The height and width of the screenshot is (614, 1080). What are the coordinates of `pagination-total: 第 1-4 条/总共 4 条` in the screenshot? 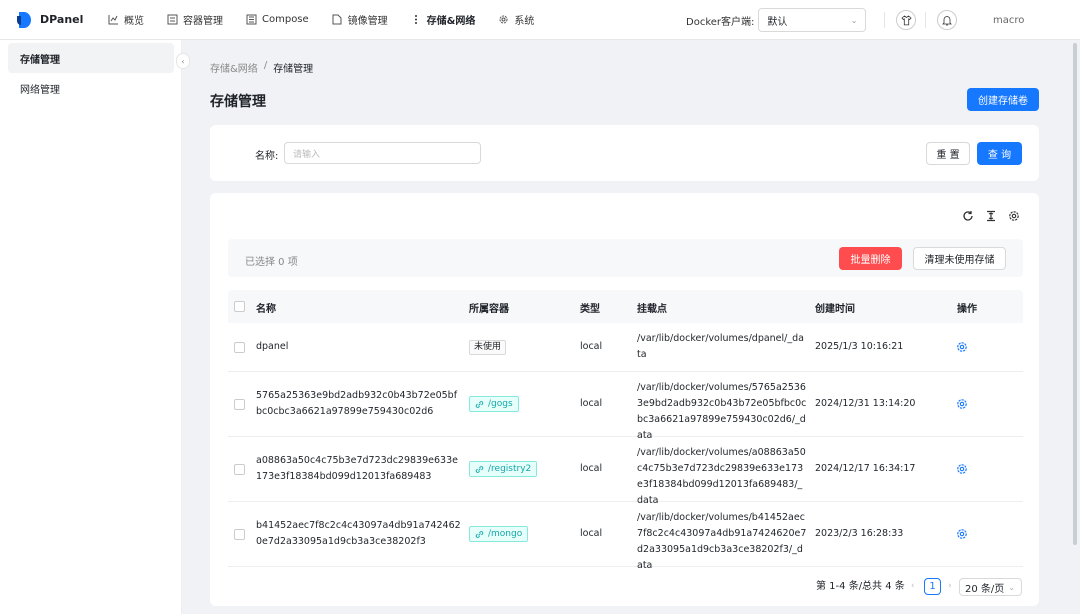 It's located at (860, 586).